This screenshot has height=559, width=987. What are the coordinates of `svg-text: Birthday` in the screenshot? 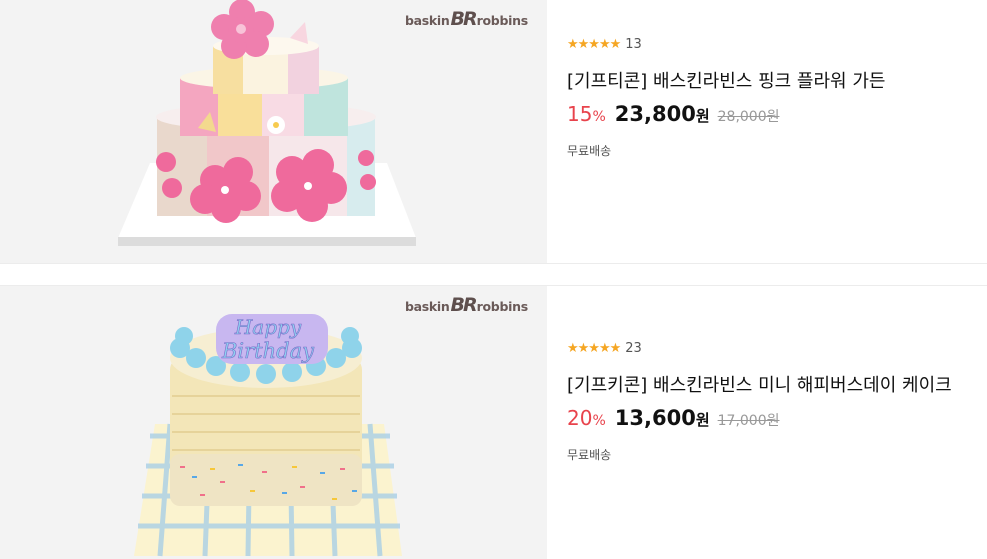 It's located at (268, 351).